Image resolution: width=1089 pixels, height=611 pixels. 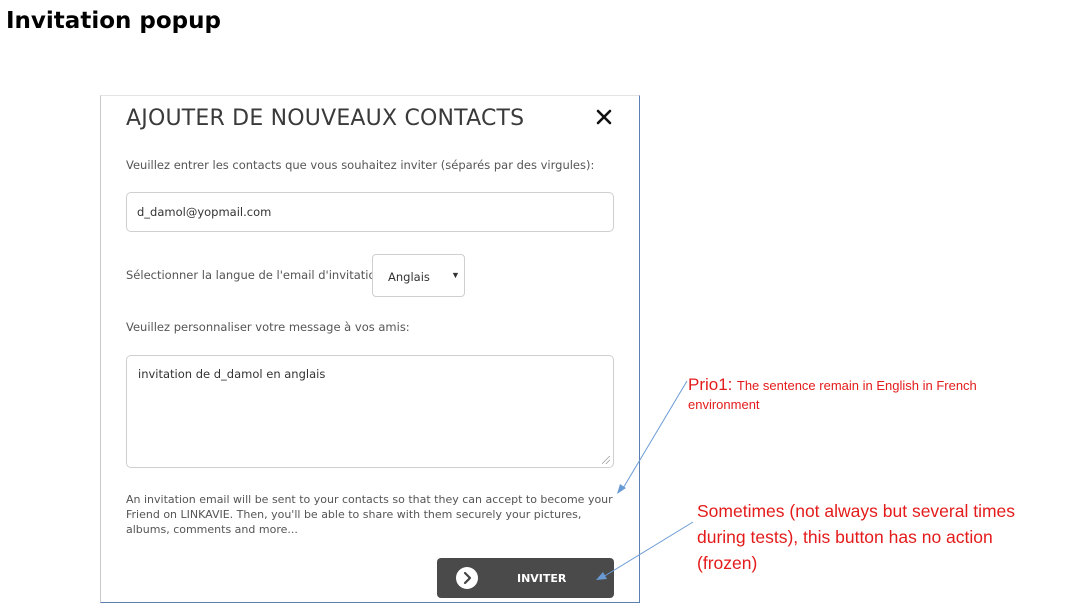 I want to click on prio-text-2: environment, so click(x=724, y=404).